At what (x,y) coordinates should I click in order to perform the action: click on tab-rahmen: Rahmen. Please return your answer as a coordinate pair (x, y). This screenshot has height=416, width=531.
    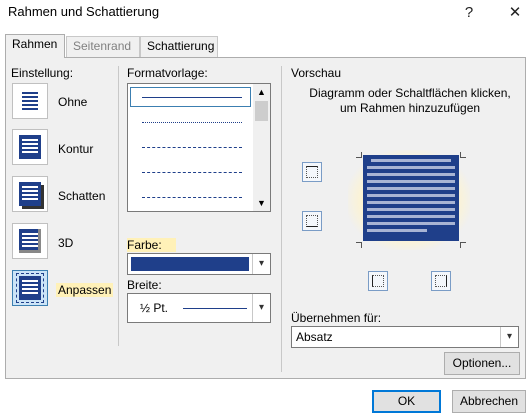
    Looking at the image, I should click on (35, 46).